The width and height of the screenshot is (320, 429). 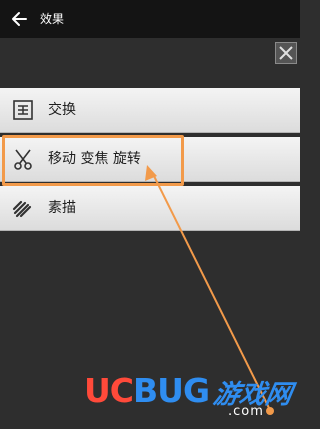 I want to click on watermark-domain: .com, so click(x=246, y=411).